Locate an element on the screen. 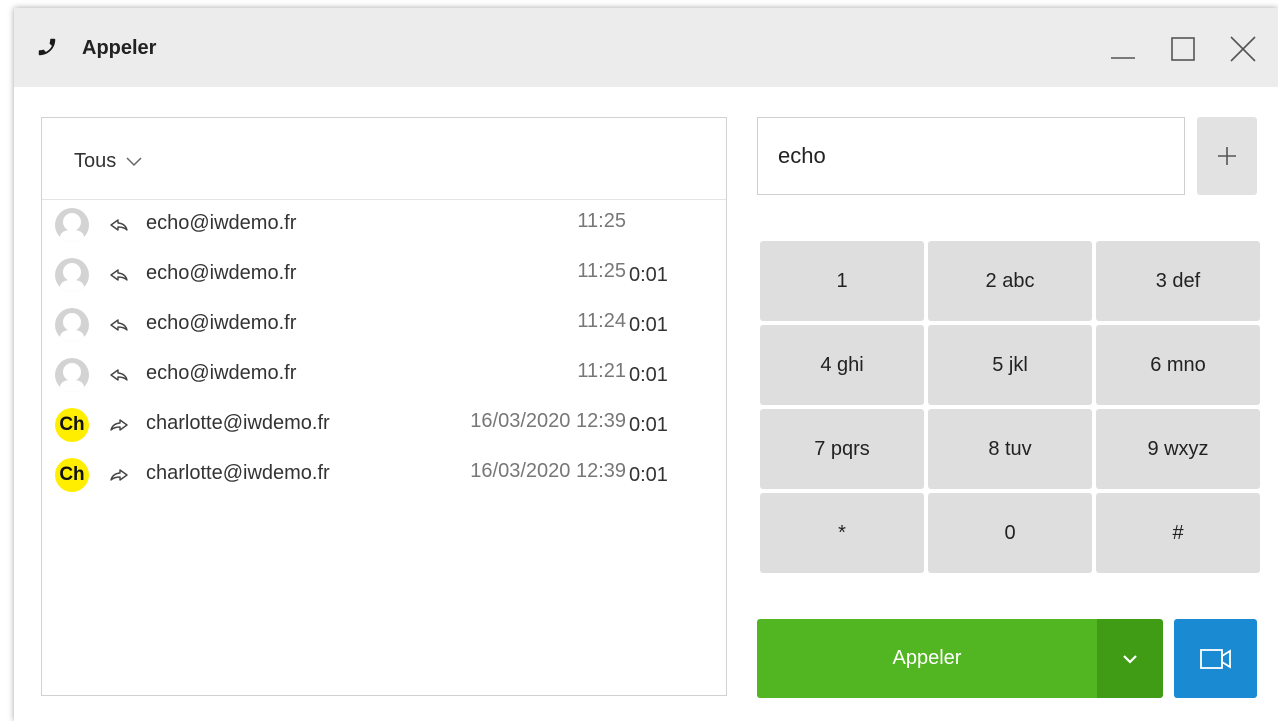  minimize-button is located at coordinates (1123, 49).